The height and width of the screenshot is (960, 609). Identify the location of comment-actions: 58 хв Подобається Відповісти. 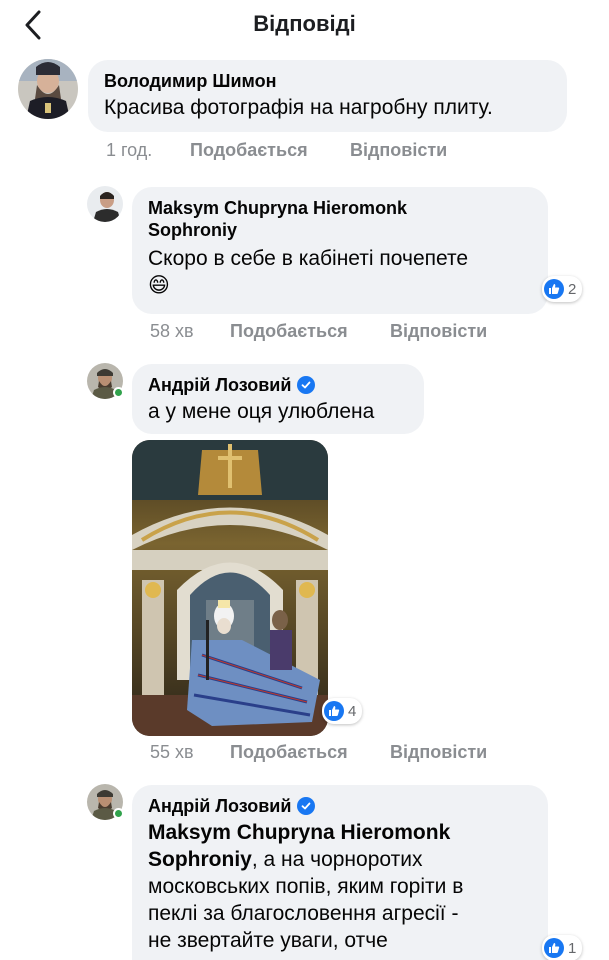
(318, 331).